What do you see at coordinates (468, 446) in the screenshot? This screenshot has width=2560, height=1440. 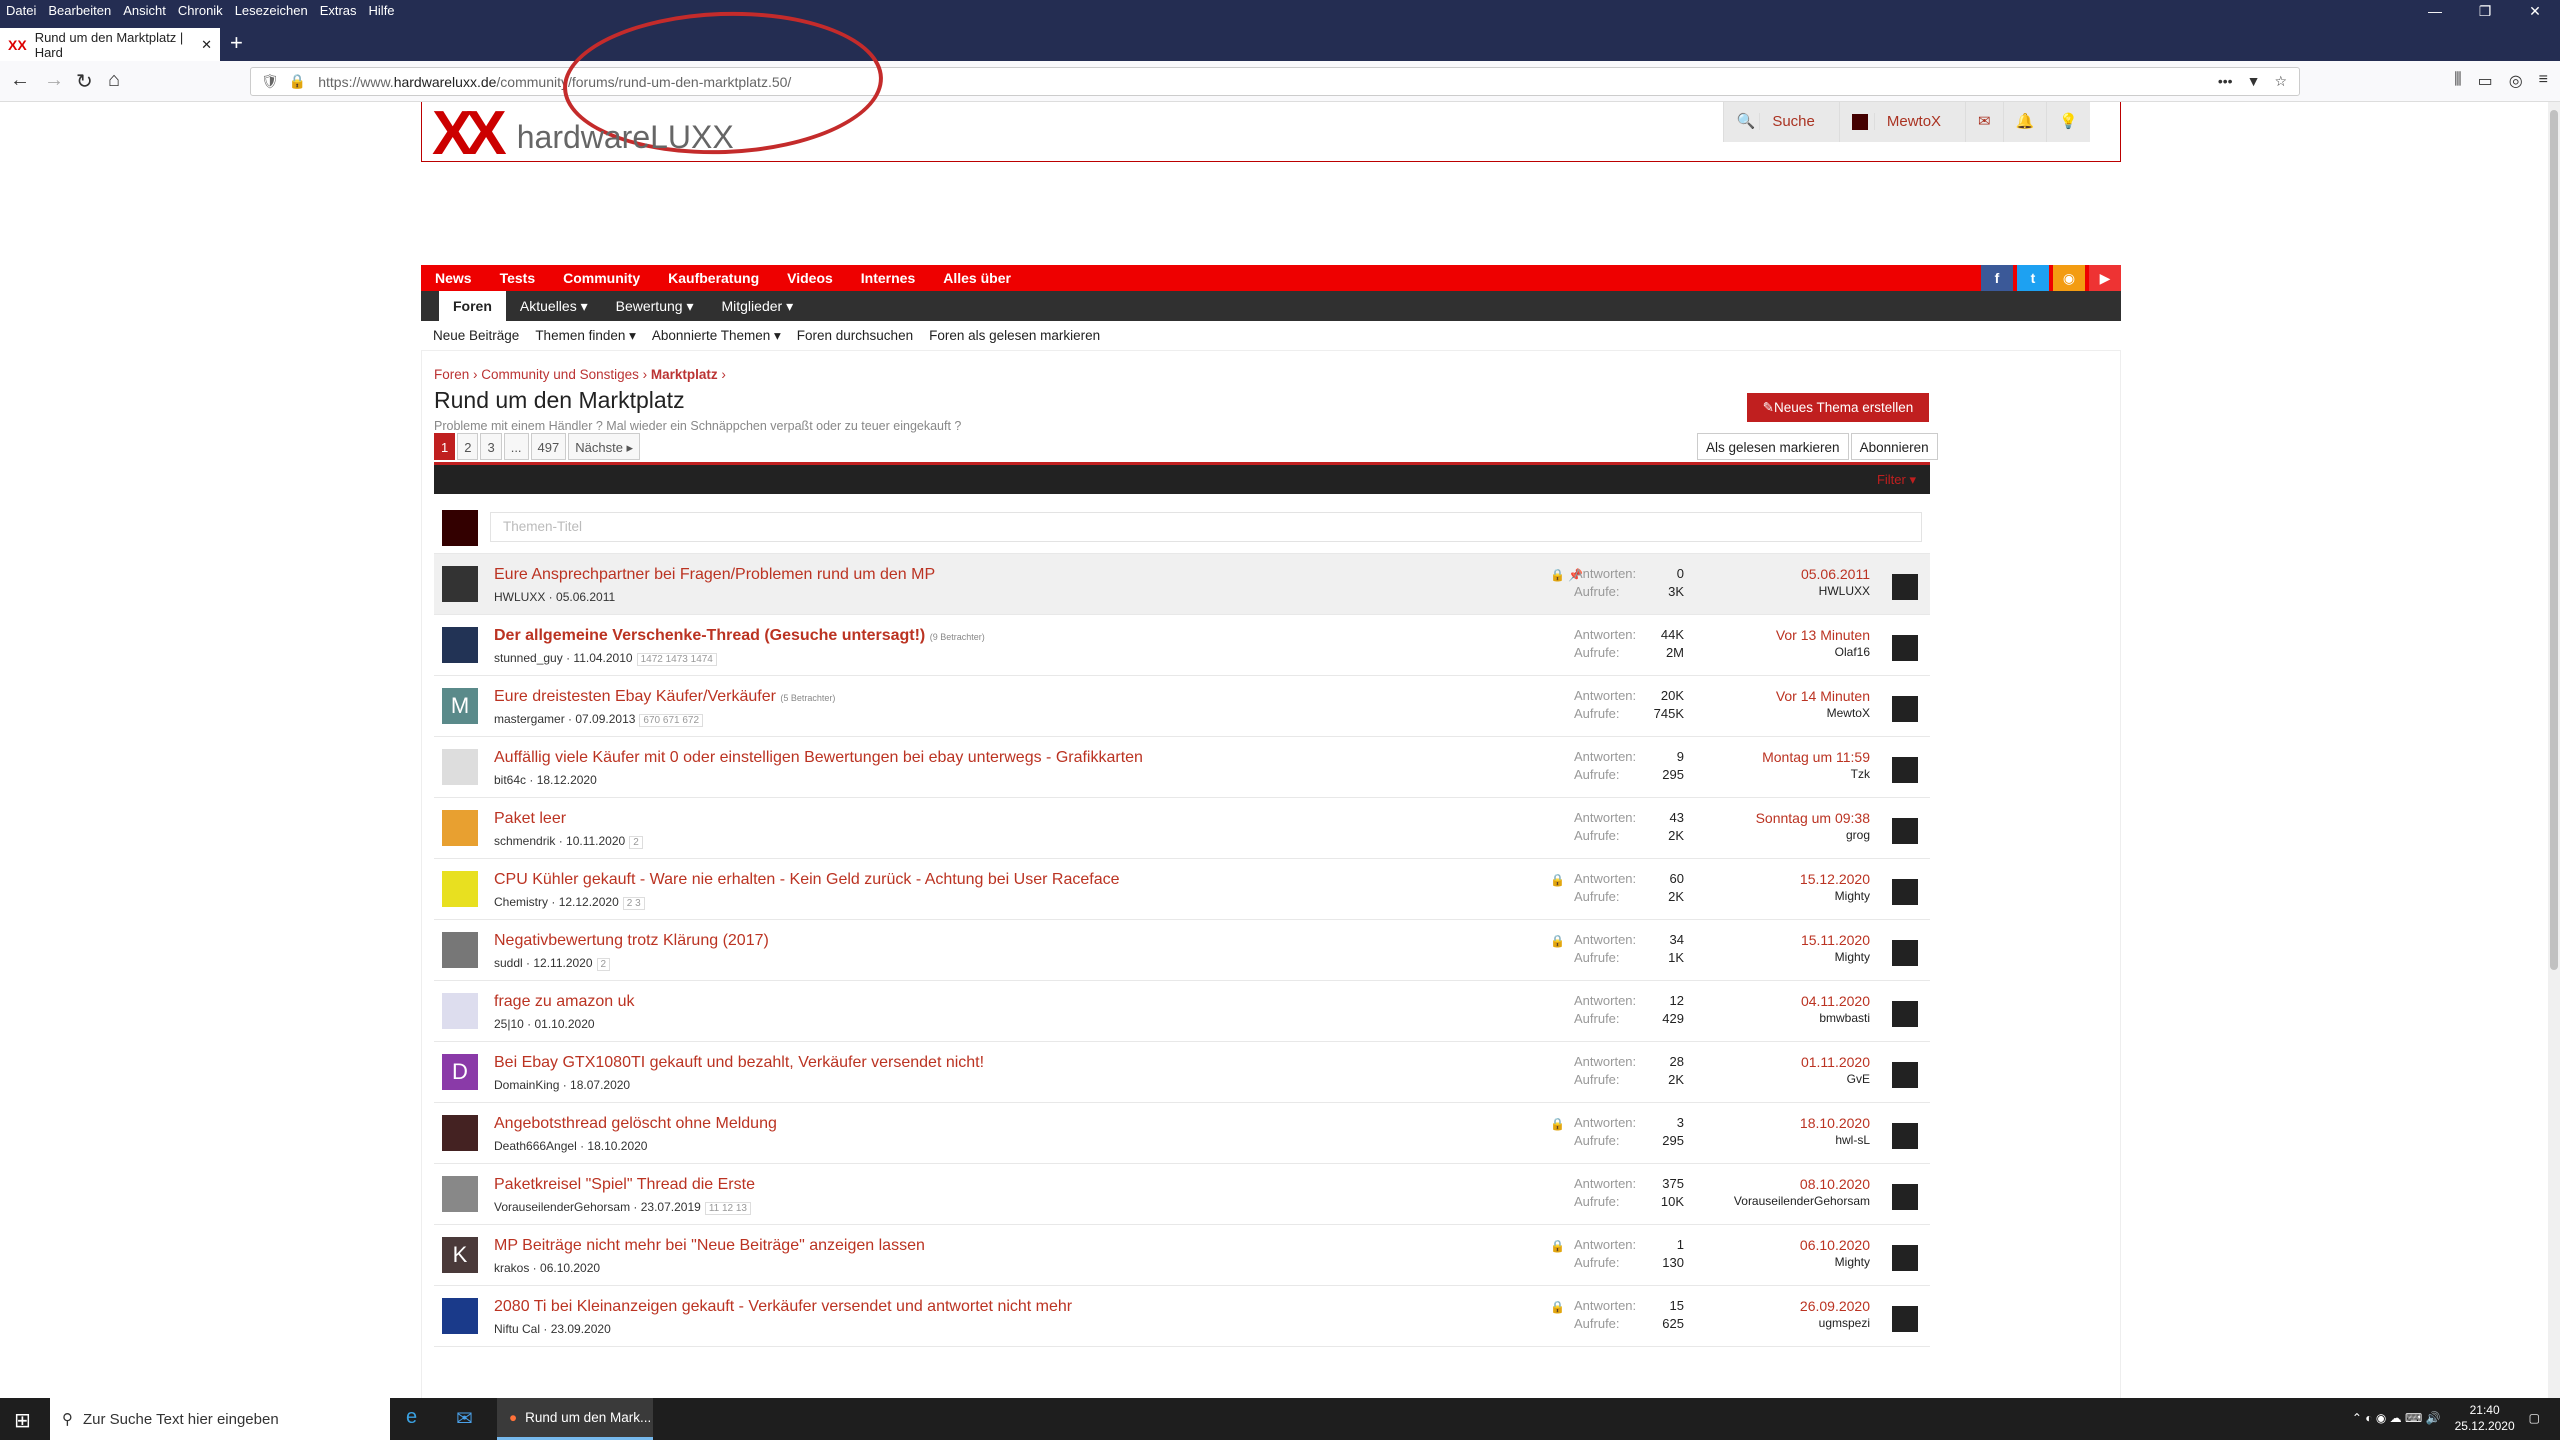 I see `page-link-1: 2` at bounding box center [468, 446].